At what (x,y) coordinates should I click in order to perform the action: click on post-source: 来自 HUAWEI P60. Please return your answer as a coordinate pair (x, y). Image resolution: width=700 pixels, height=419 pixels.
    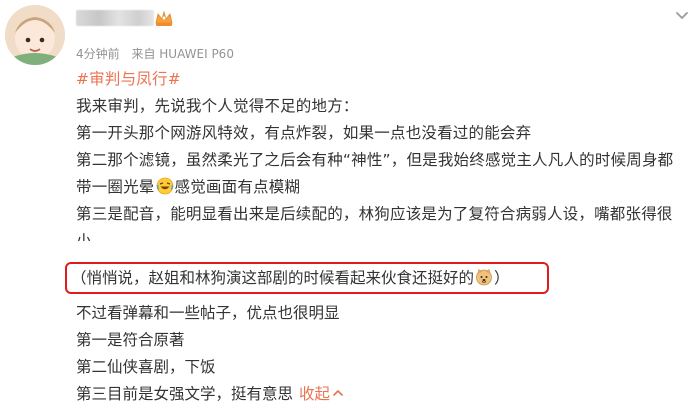
    Looking at the image, I should click on (182, 54).